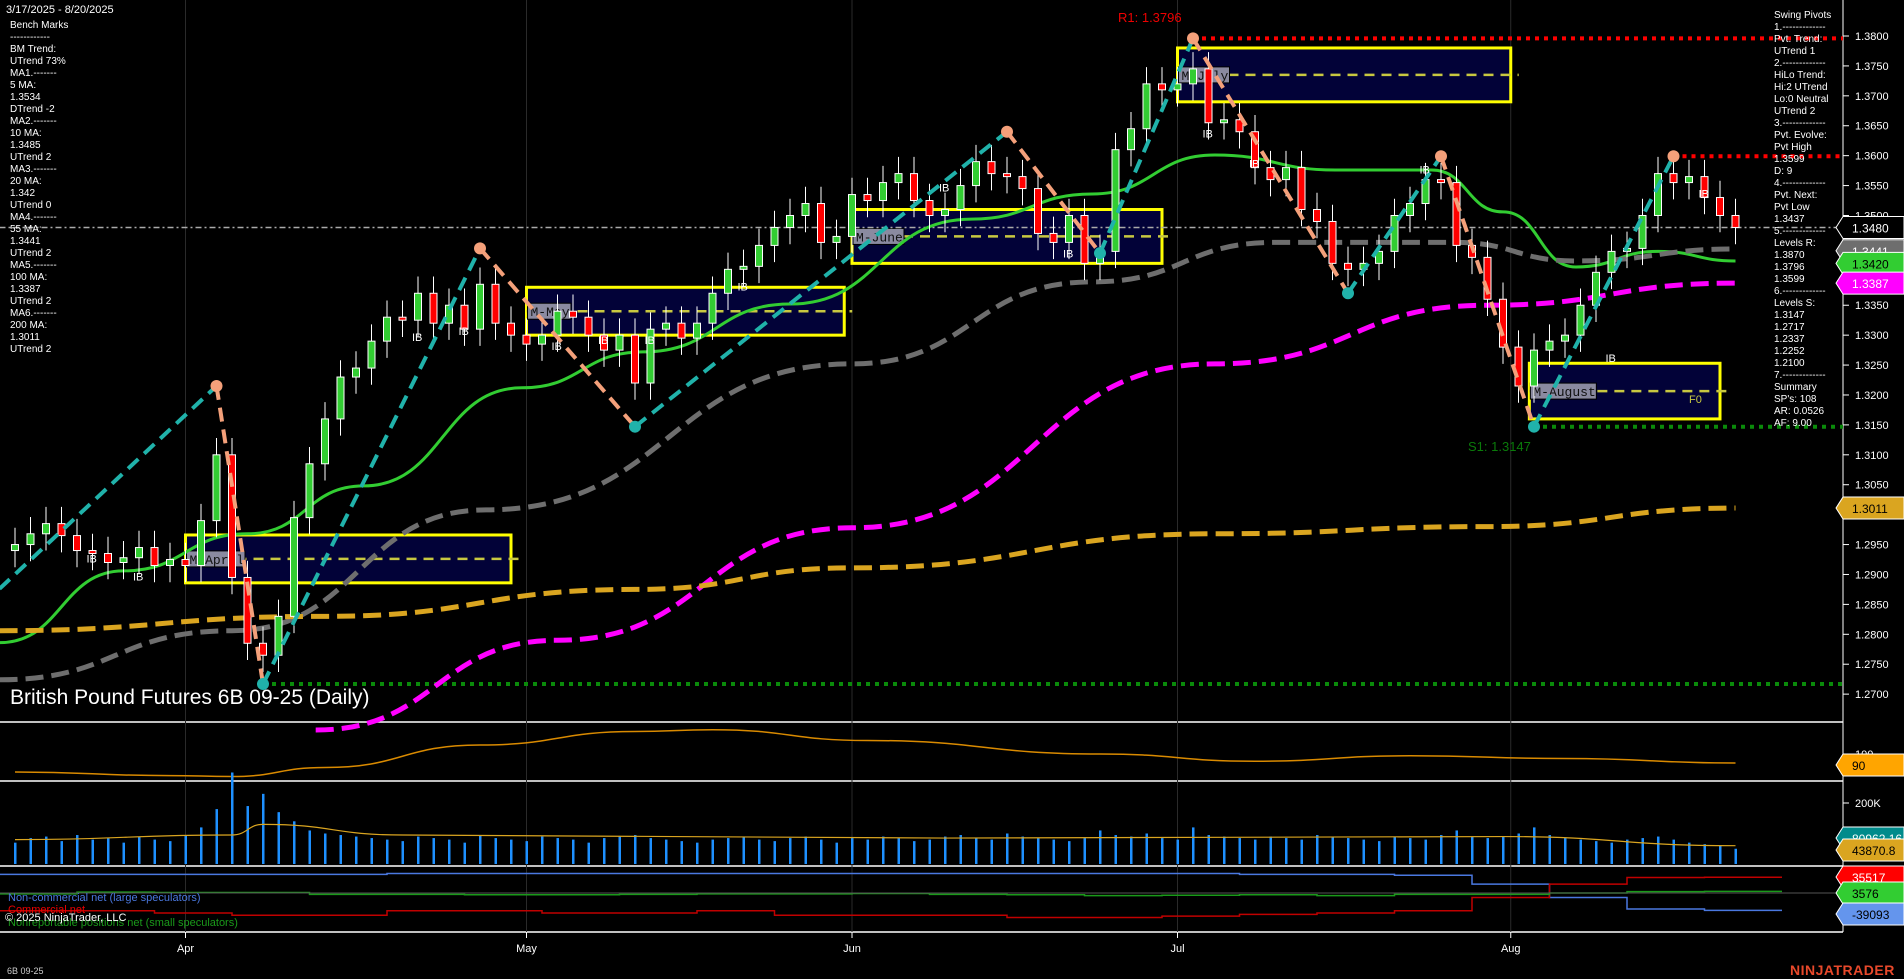 This screenshot has width=1904, height=979. What do you see at coordinates (1859, 766) in the screenshot?
I see `indicator-tag-text: 90` at bounding box center [1859, 766].